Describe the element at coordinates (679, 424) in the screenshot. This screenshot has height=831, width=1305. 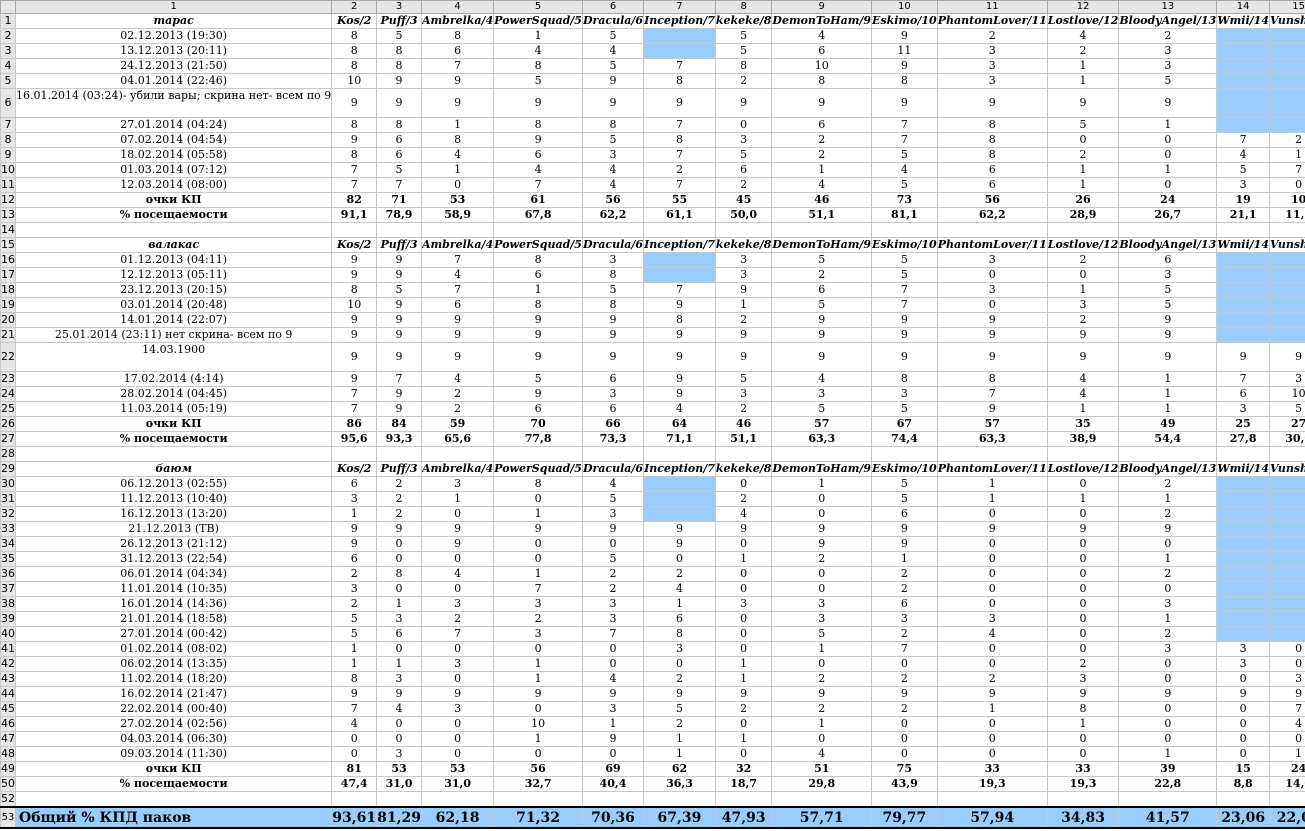
I see `data-cell: 64` at that location.